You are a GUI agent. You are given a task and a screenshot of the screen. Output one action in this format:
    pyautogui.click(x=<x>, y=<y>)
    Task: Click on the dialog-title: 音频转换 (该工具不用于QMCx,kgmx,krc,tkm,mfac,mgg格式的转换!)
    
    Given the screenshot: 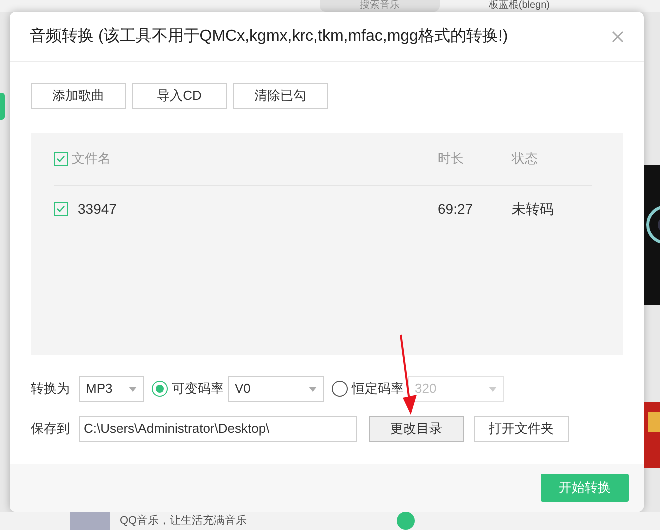 What is the action you would take?
    pyautogui.click(x=269, y=36)
    